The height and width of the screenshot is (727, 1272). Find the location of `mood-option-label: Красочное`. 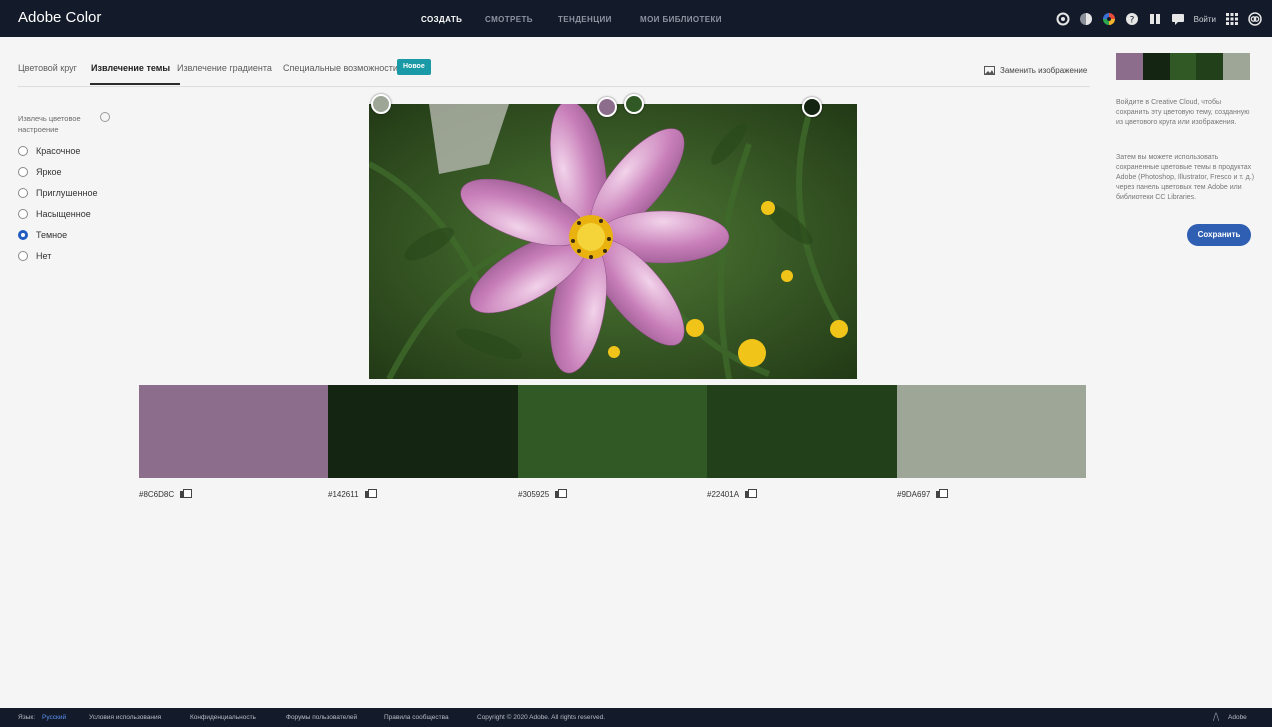

mood-option-label: Красочное is located at coordinates (58, 151).